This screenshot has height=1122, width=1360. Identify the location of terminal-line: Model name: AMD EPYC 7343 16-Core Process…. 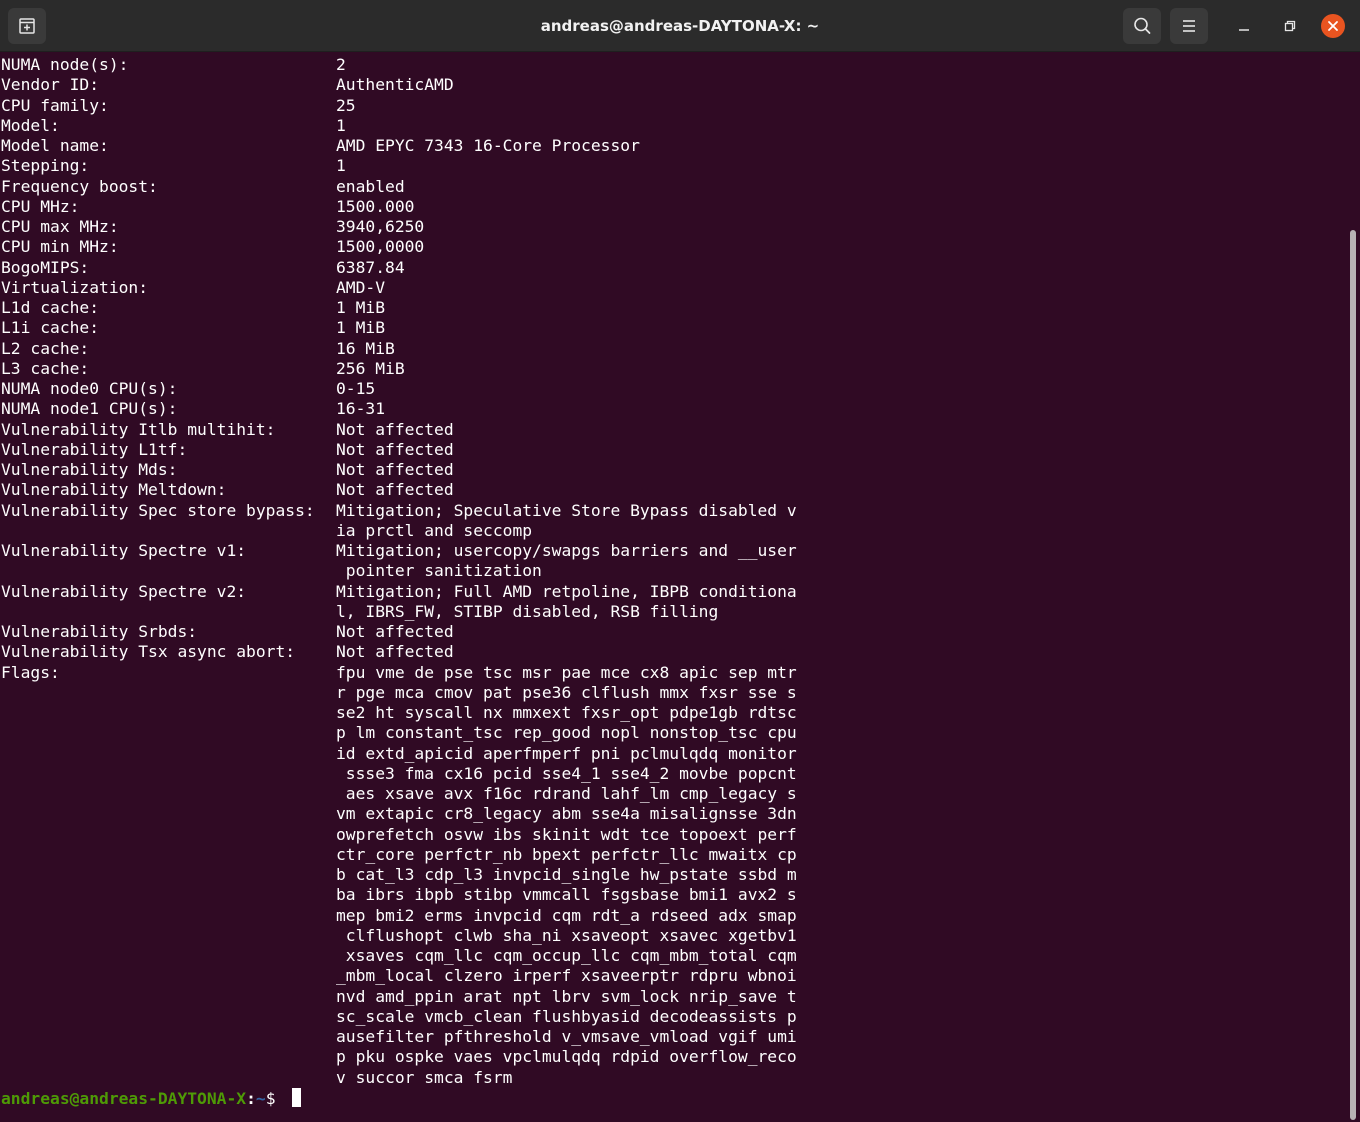
(672, 146).